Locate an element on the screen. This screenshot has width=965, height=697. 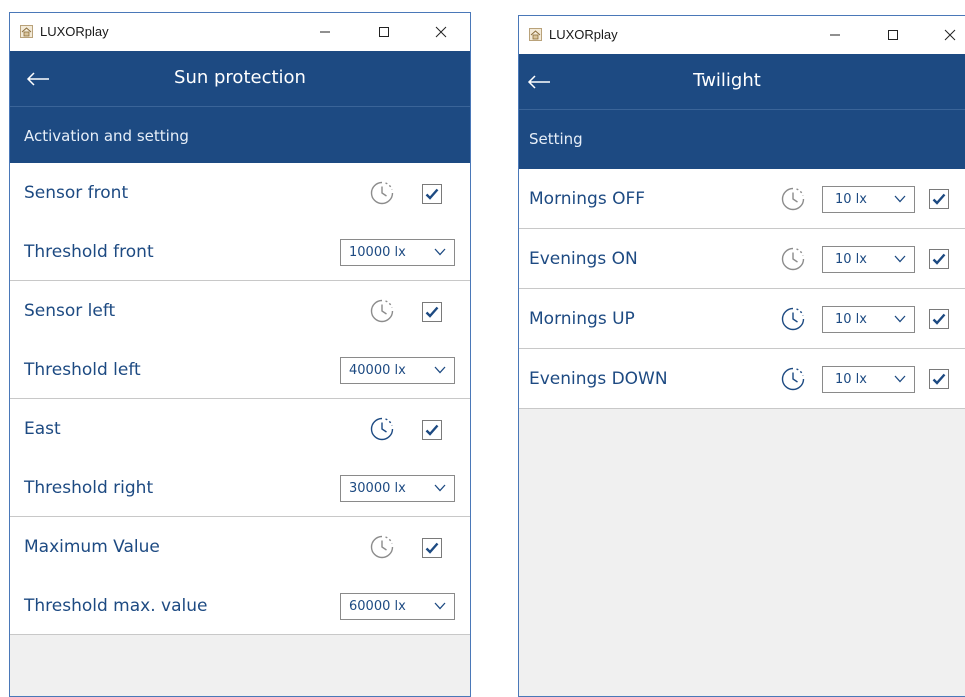
threshold-label: Threshold max. value is located at coordinates (116, 606).